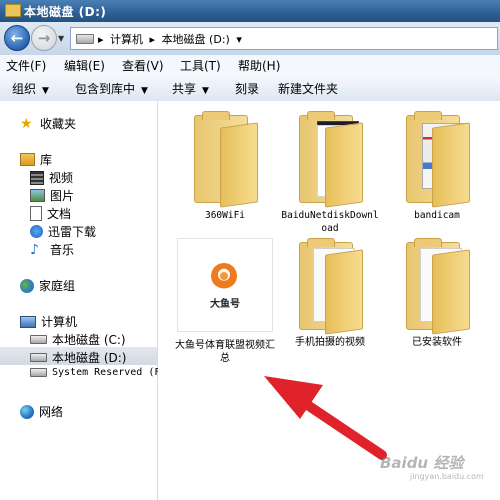 Image resolution: width=500 pixels, height=500 pixels. Describe the element at coordinates (447, 476) in the screenshot. I see `watermark-url: jingyan.baidu.com` at that location.